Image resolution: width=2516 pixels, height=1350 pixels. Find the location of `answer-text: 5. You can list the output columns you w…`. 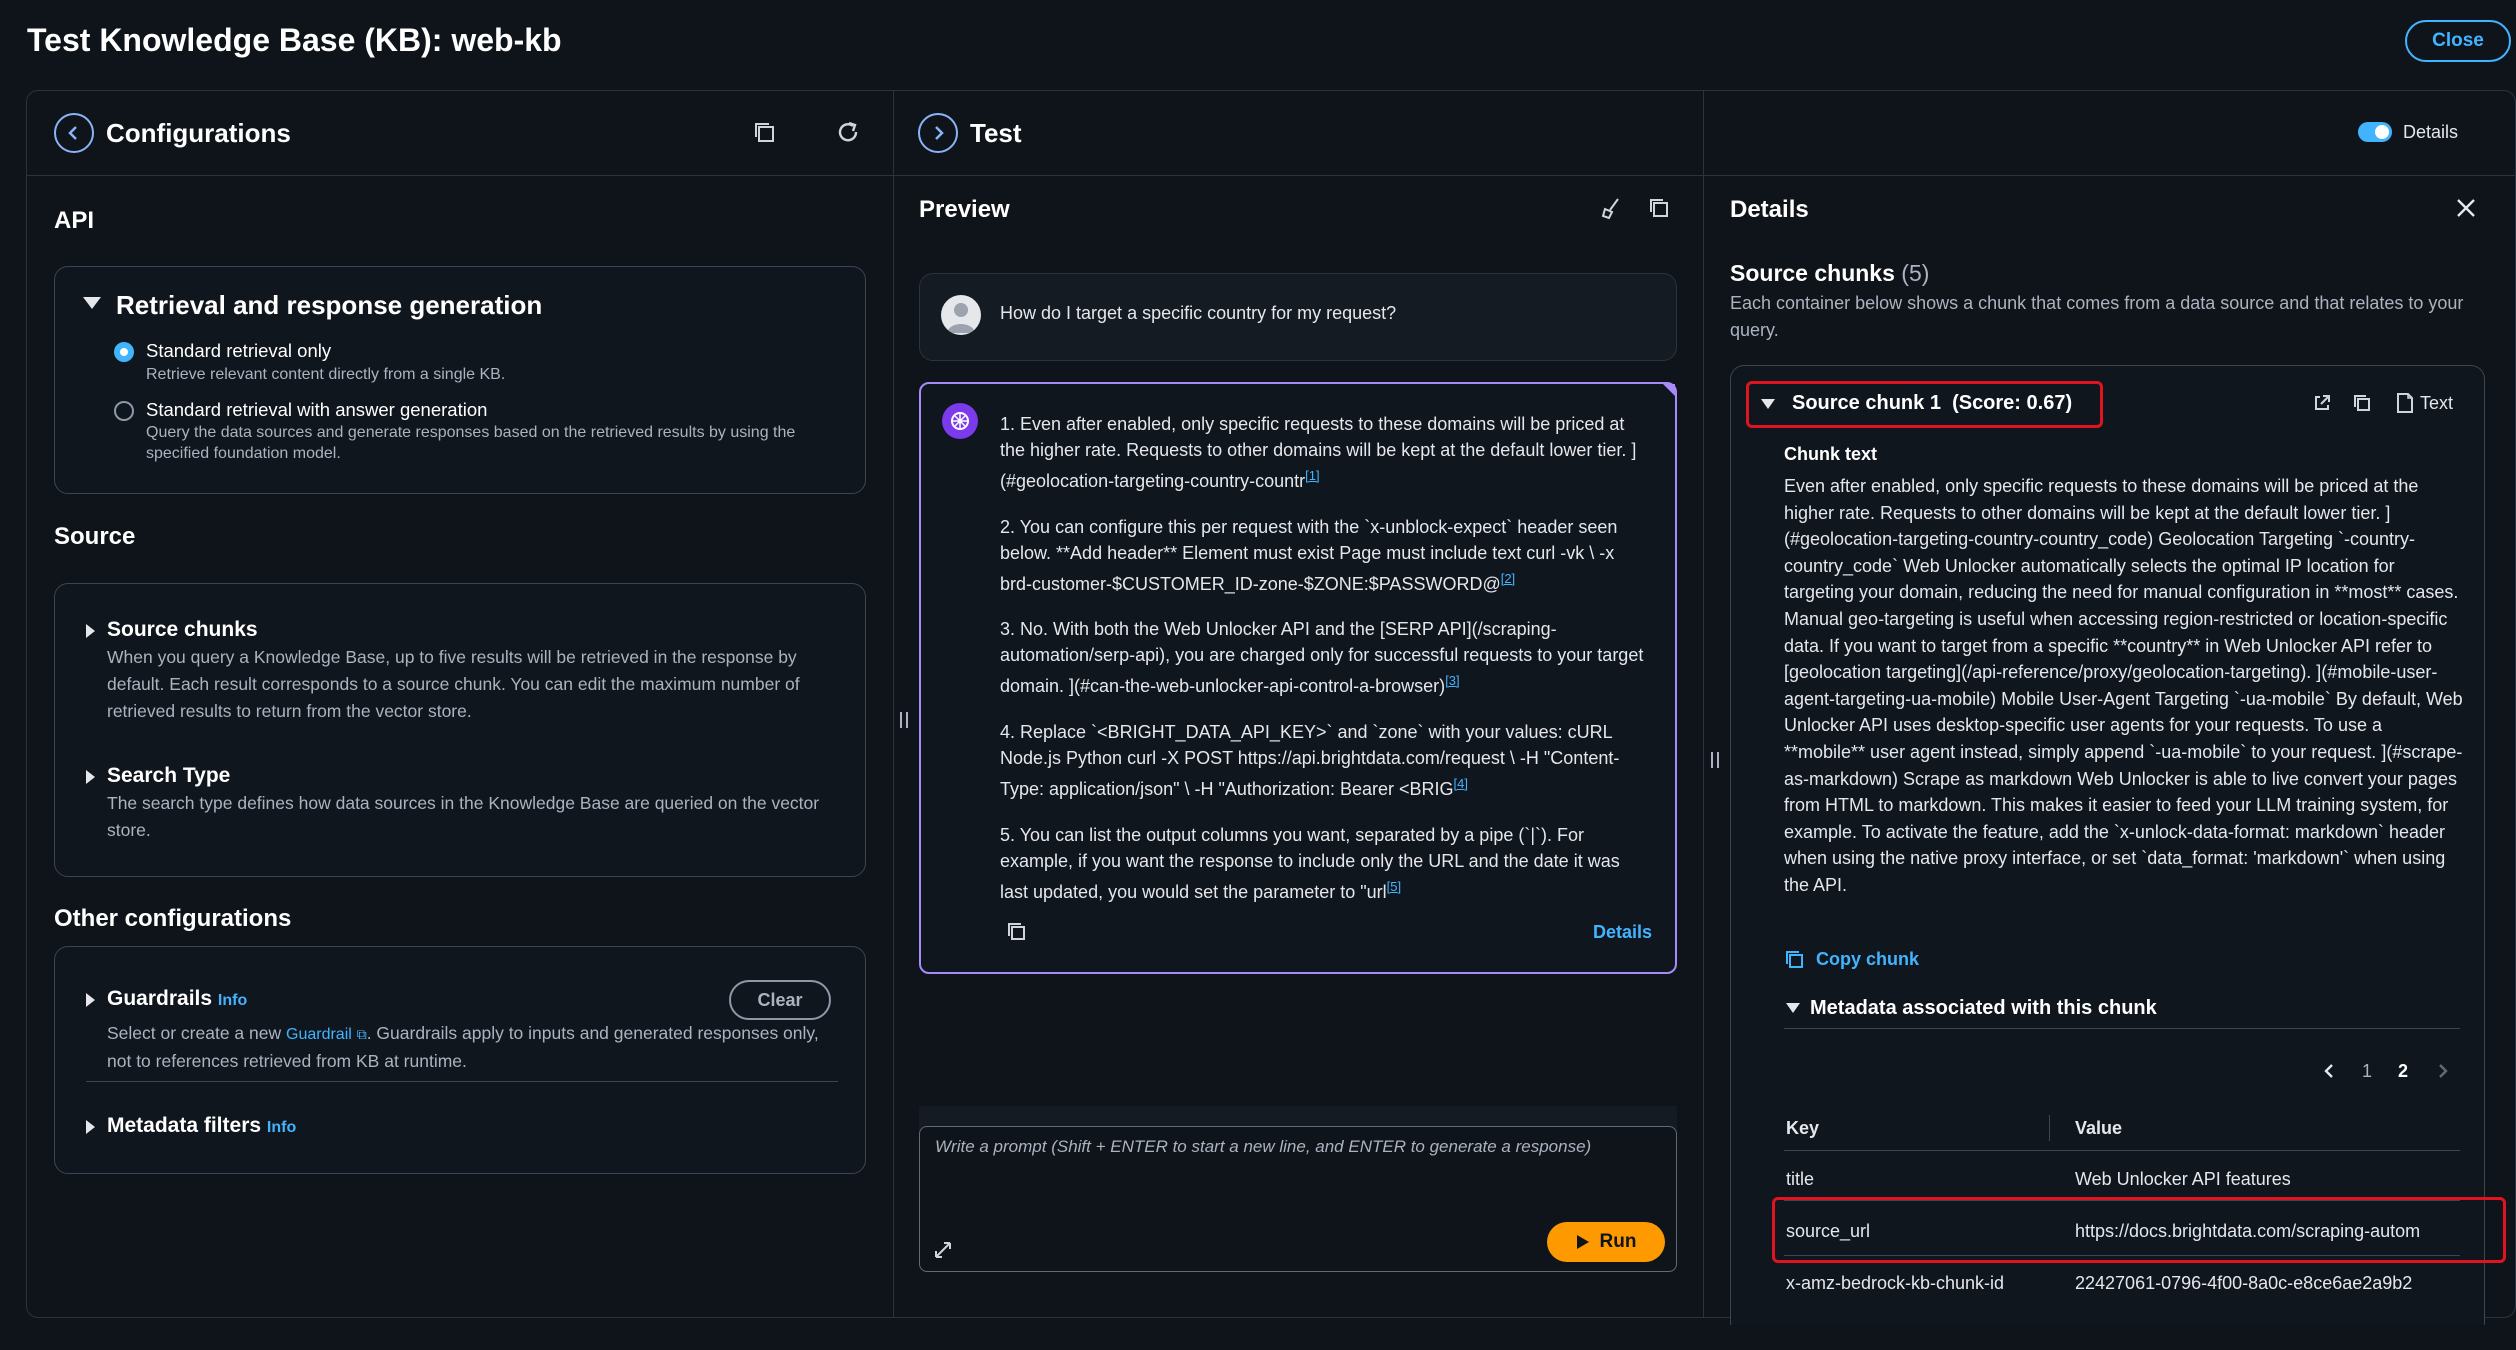

answer-text: 5. You can list the output columns you w… is located at coordinates (1310, 863).